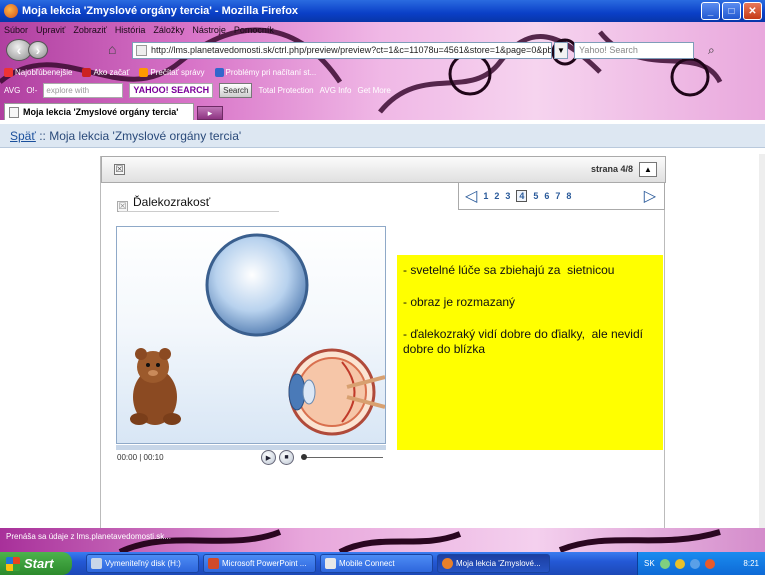 The image size is (765, 575). I want to click on page-link-6: 6, so click(546, 196).